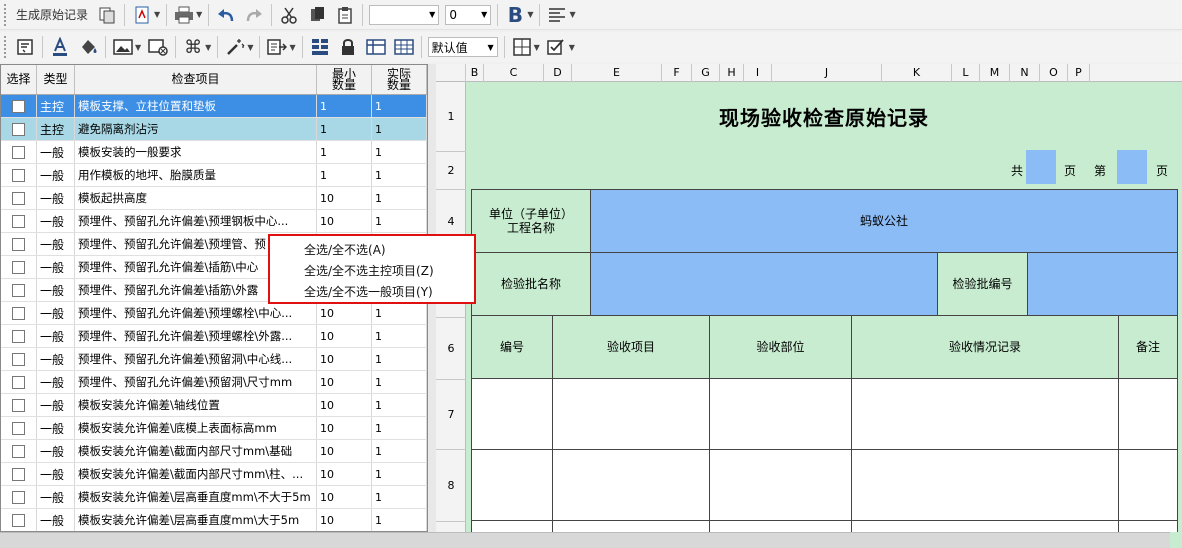 The width and height of the screenshot is (1182, 548). I want to click on bold-button: B ▼, so click(518, 15).